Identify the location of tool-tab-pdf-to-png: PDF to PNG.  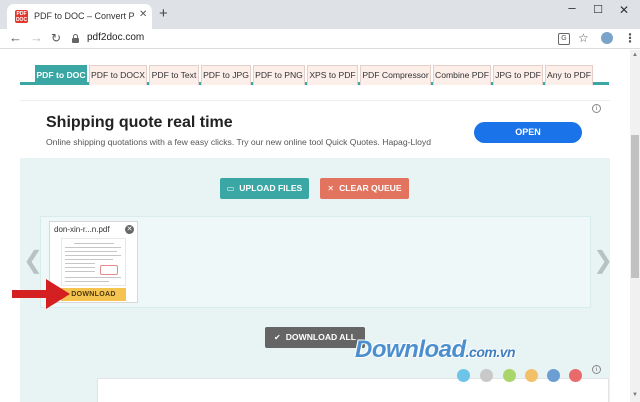
(279, 75).